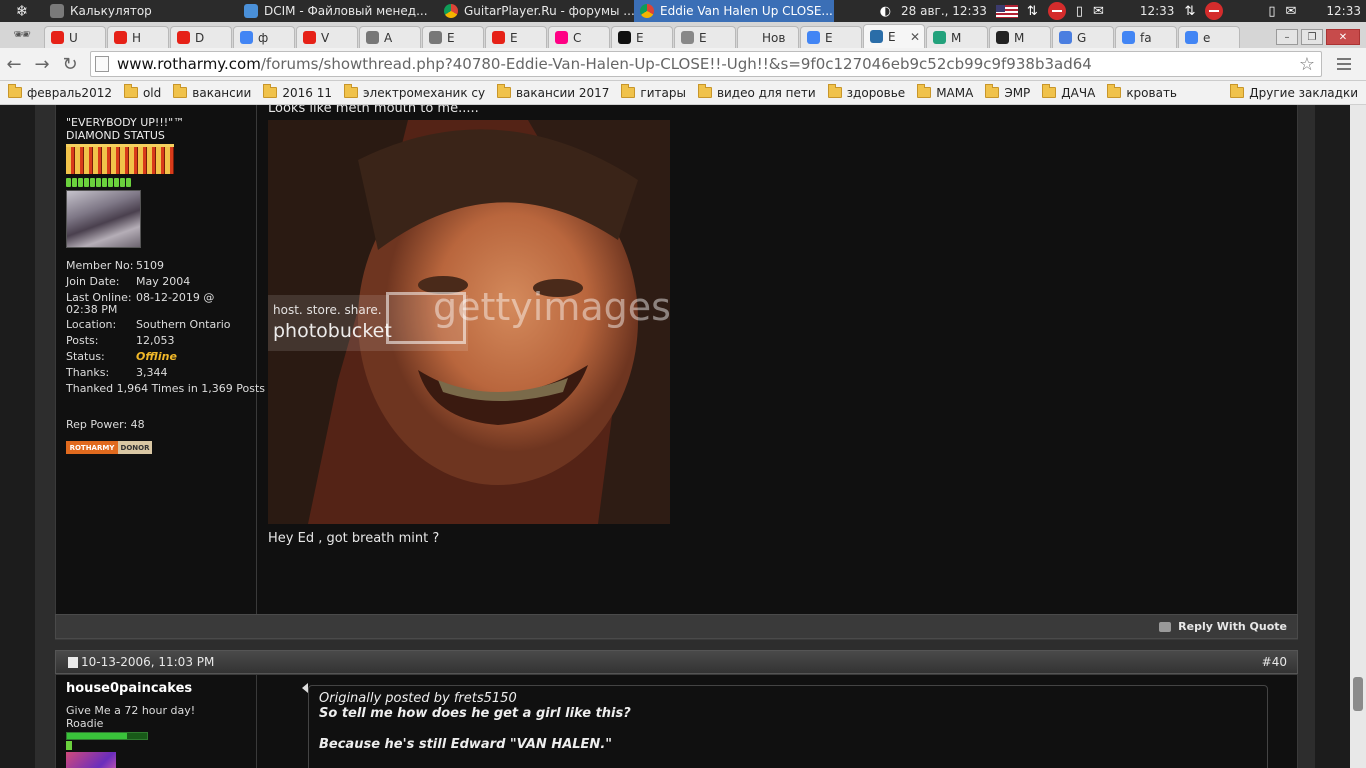  What do you see at coordinates (297, 92) in the screenshot?
I see `bookmark-folder: 2016 11` at bounding box center [297, 92].